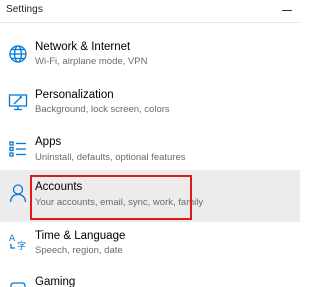 This screenshot has height=287, width=320. I want to click on svg-text: A, so click(12, 239).